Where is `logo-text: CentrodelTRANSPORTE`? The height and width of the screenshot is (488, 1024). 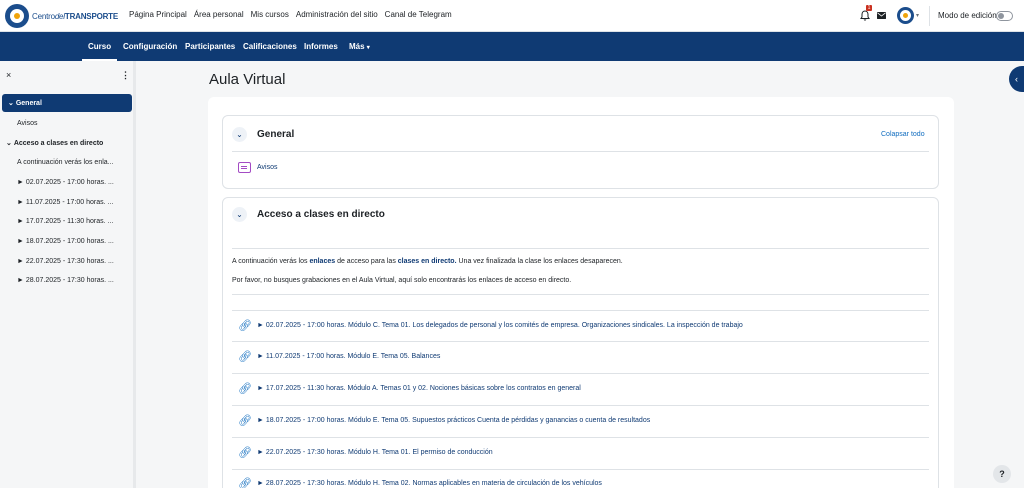
logo-text: CentrodelTRANSPORTE is located at coordinates (75, 16).